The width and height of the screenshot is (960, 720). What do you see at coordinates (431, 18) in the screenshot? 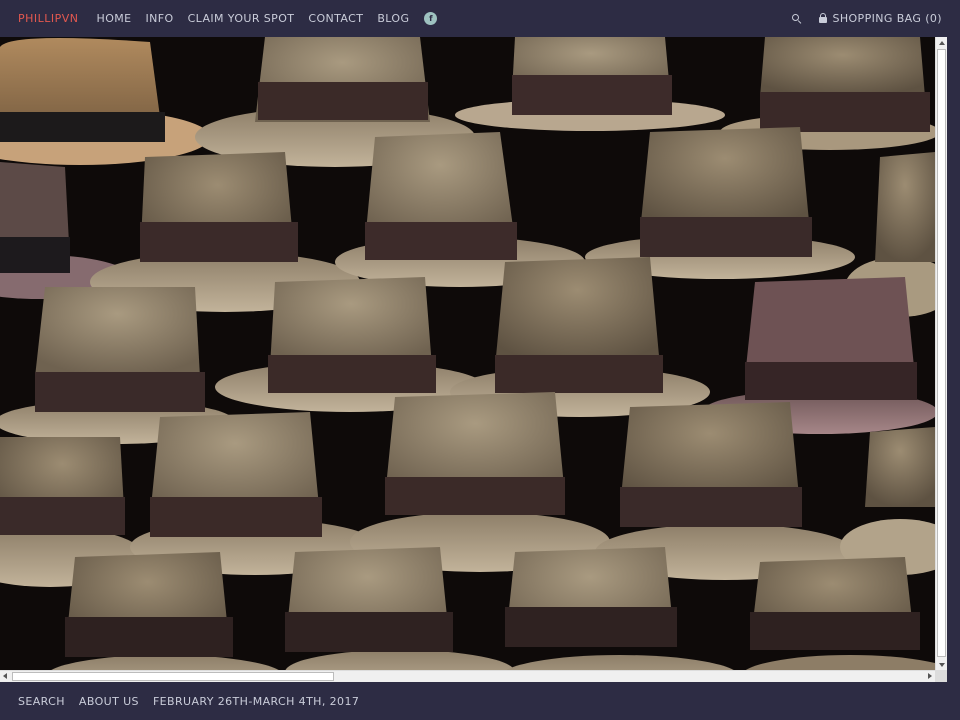
I see `facebook-icon: f` at bounding box center [431, 18].